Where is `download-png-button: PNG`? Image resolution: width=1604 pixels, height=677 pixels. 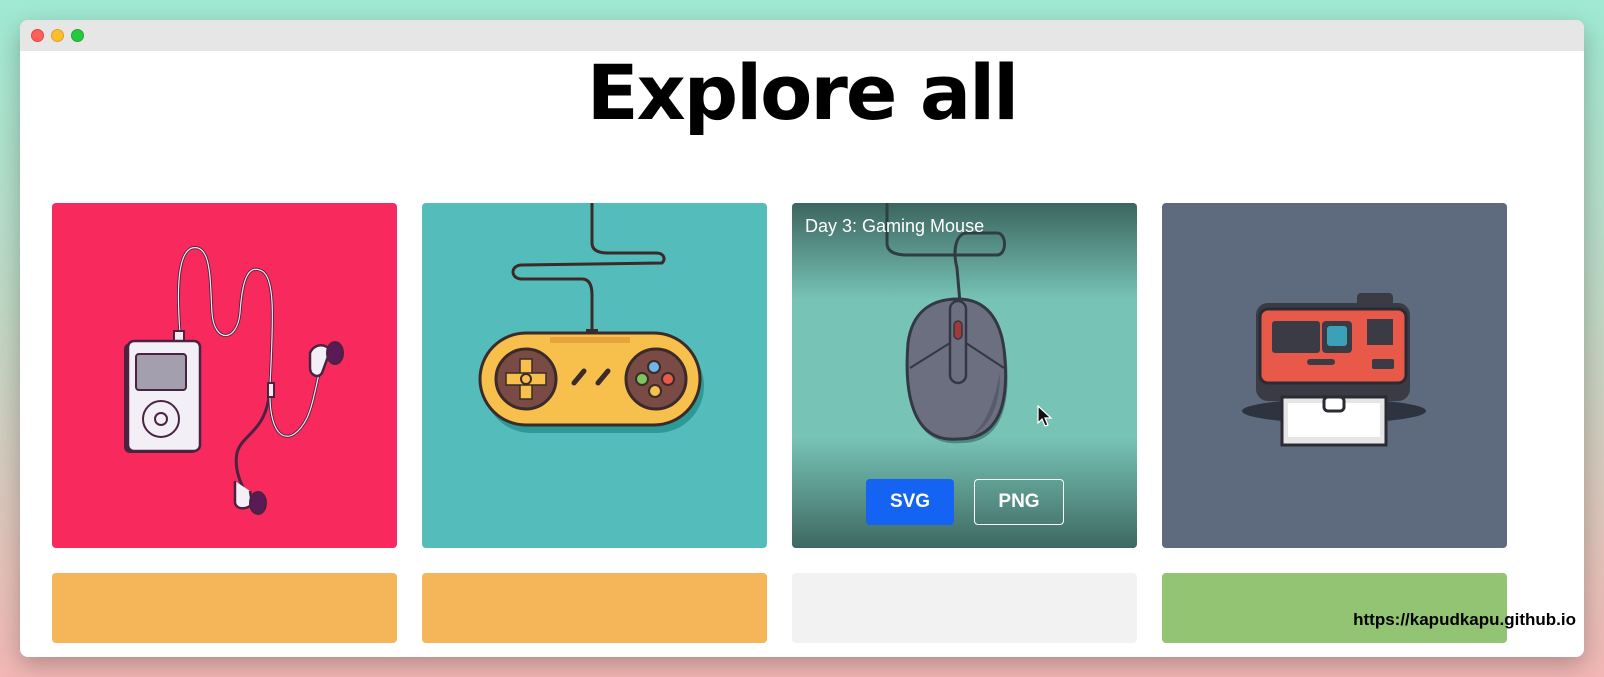
download-png-button: PNG is located at coordinates (1019, 502).